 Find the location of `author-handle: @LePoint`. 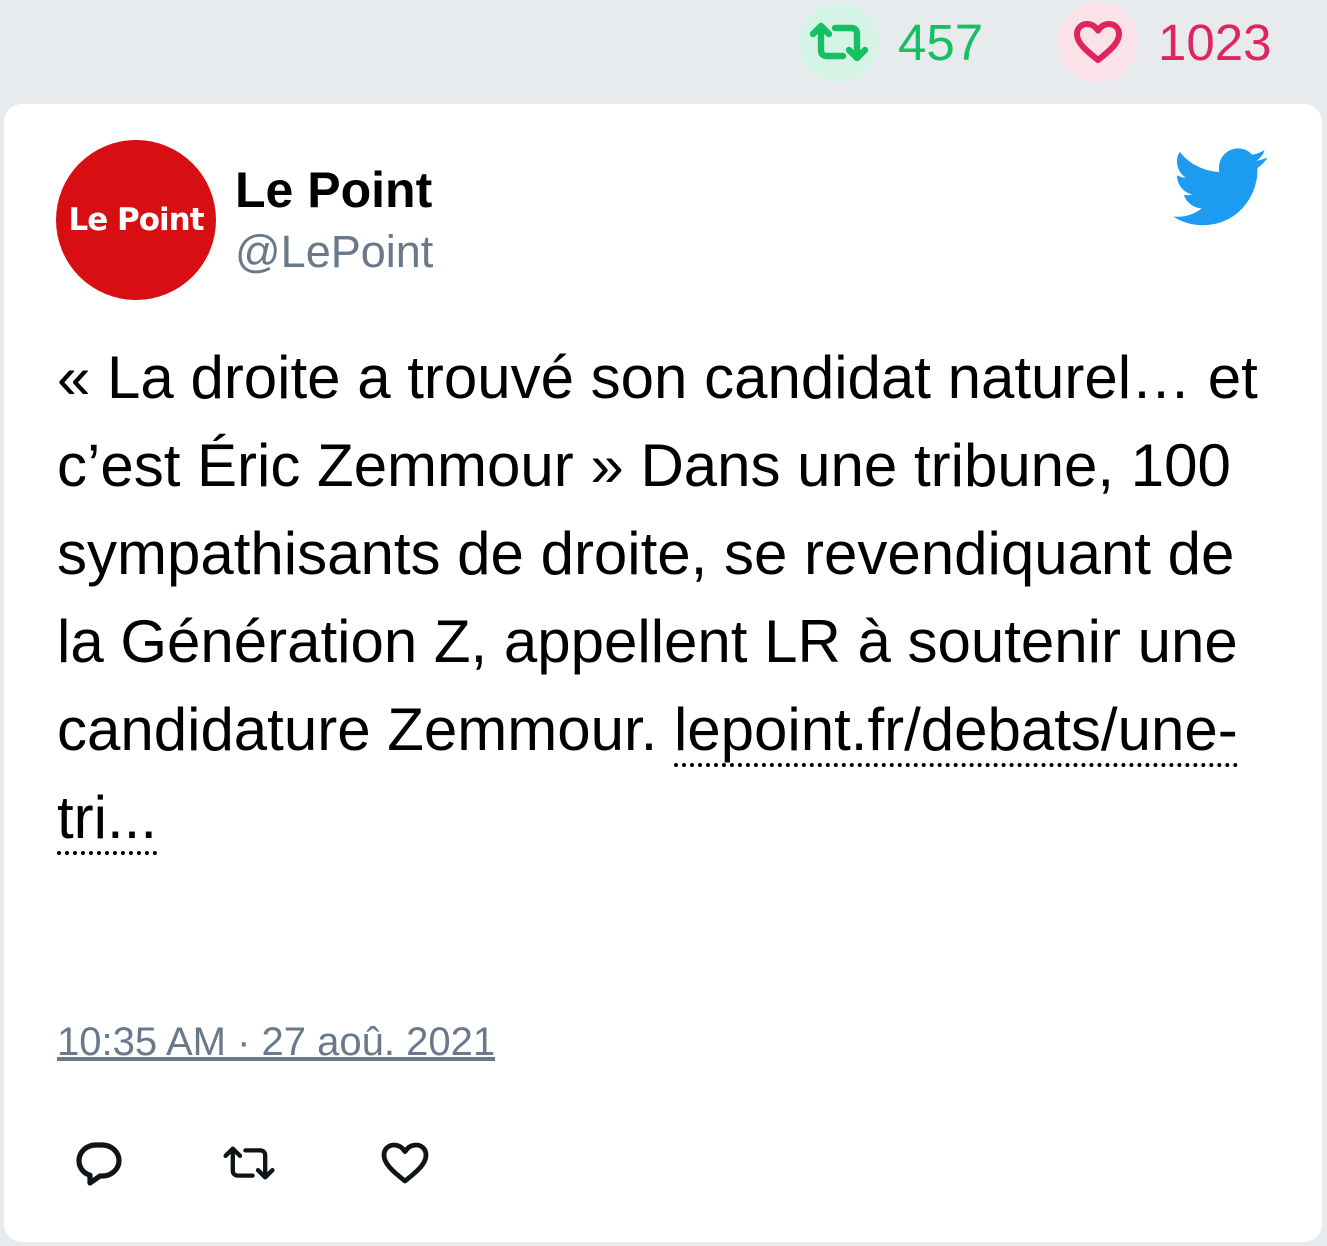

author-handle: @LePoint is located at coordinates (334, 252).